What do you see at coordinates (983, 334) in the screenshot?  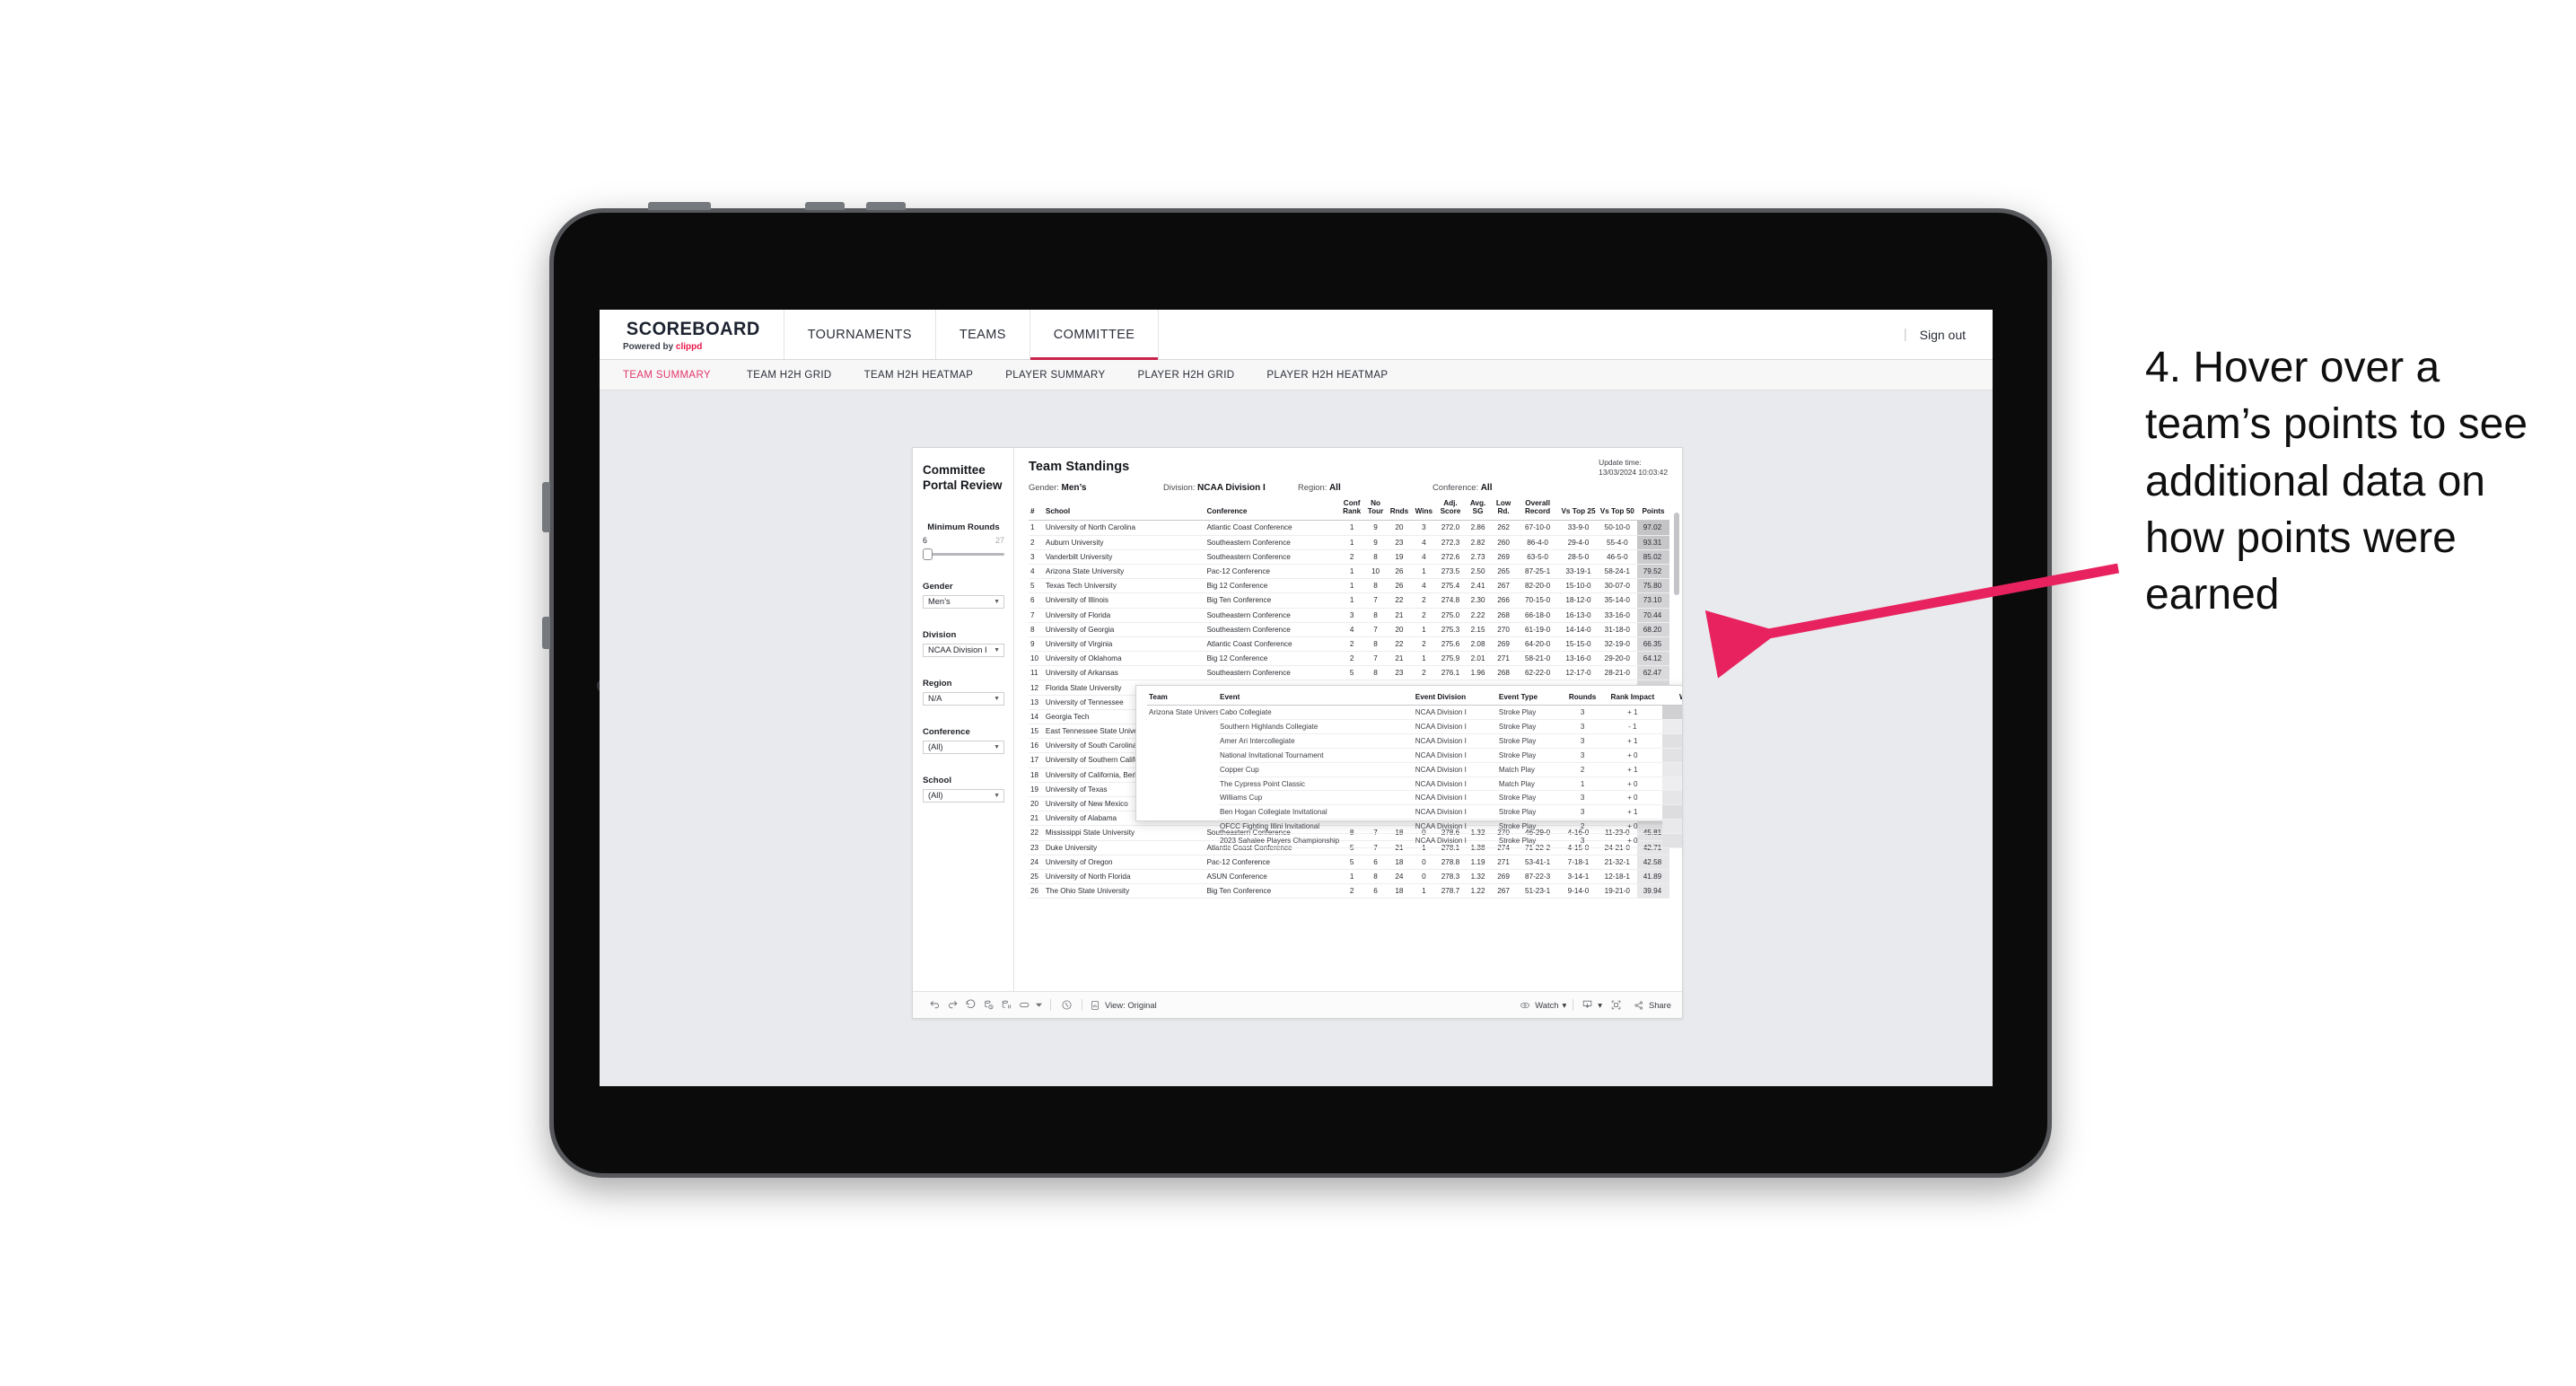 I see `nav-item-teams: TEAMS` at bounding box center [983, 334].